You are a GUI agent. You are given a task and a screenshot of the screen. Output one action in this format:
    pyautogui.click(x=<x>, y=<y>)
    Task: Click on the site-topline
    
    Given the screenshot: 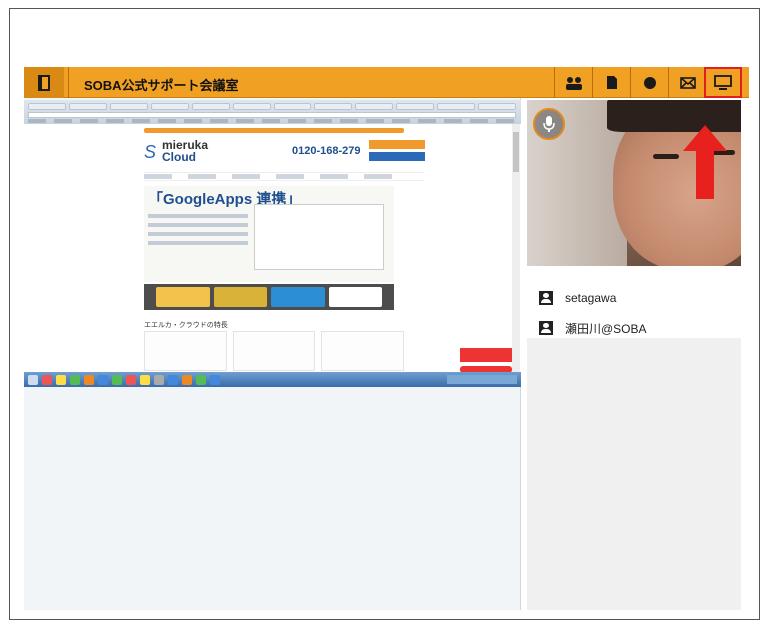 What is the action you would take?
    pyautogui.click(x=274, y=130)
    